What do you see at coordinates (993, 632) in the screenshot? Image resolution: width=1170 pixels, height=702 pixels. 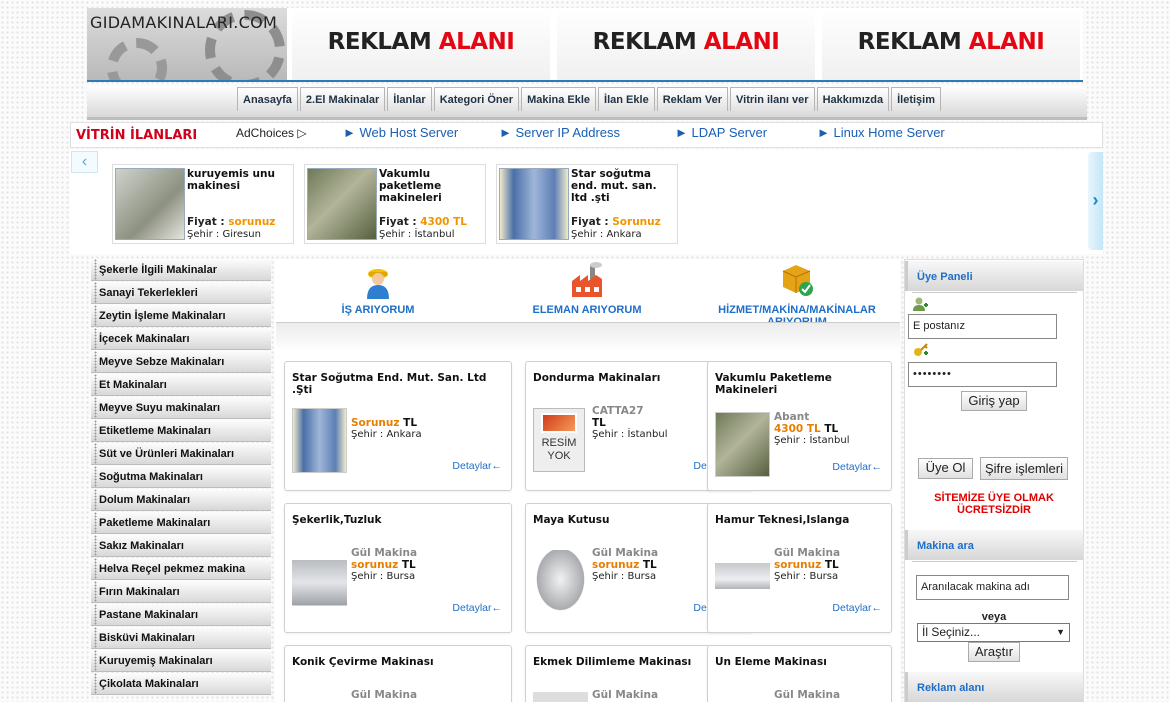 I see `city-select: İl Seçiniz... ▼` at bounding box center [993, 632].